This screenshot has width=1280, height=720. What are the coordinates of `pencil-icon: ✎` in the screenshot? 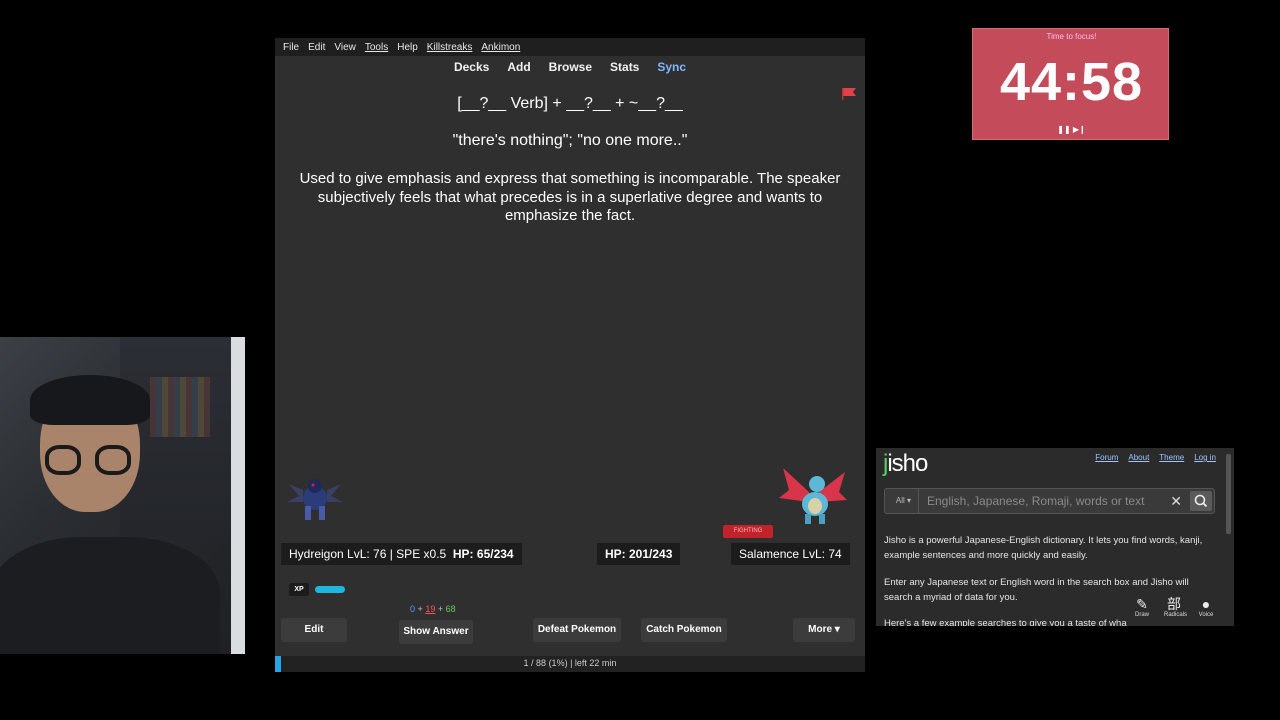 It's located at (1142, 604).